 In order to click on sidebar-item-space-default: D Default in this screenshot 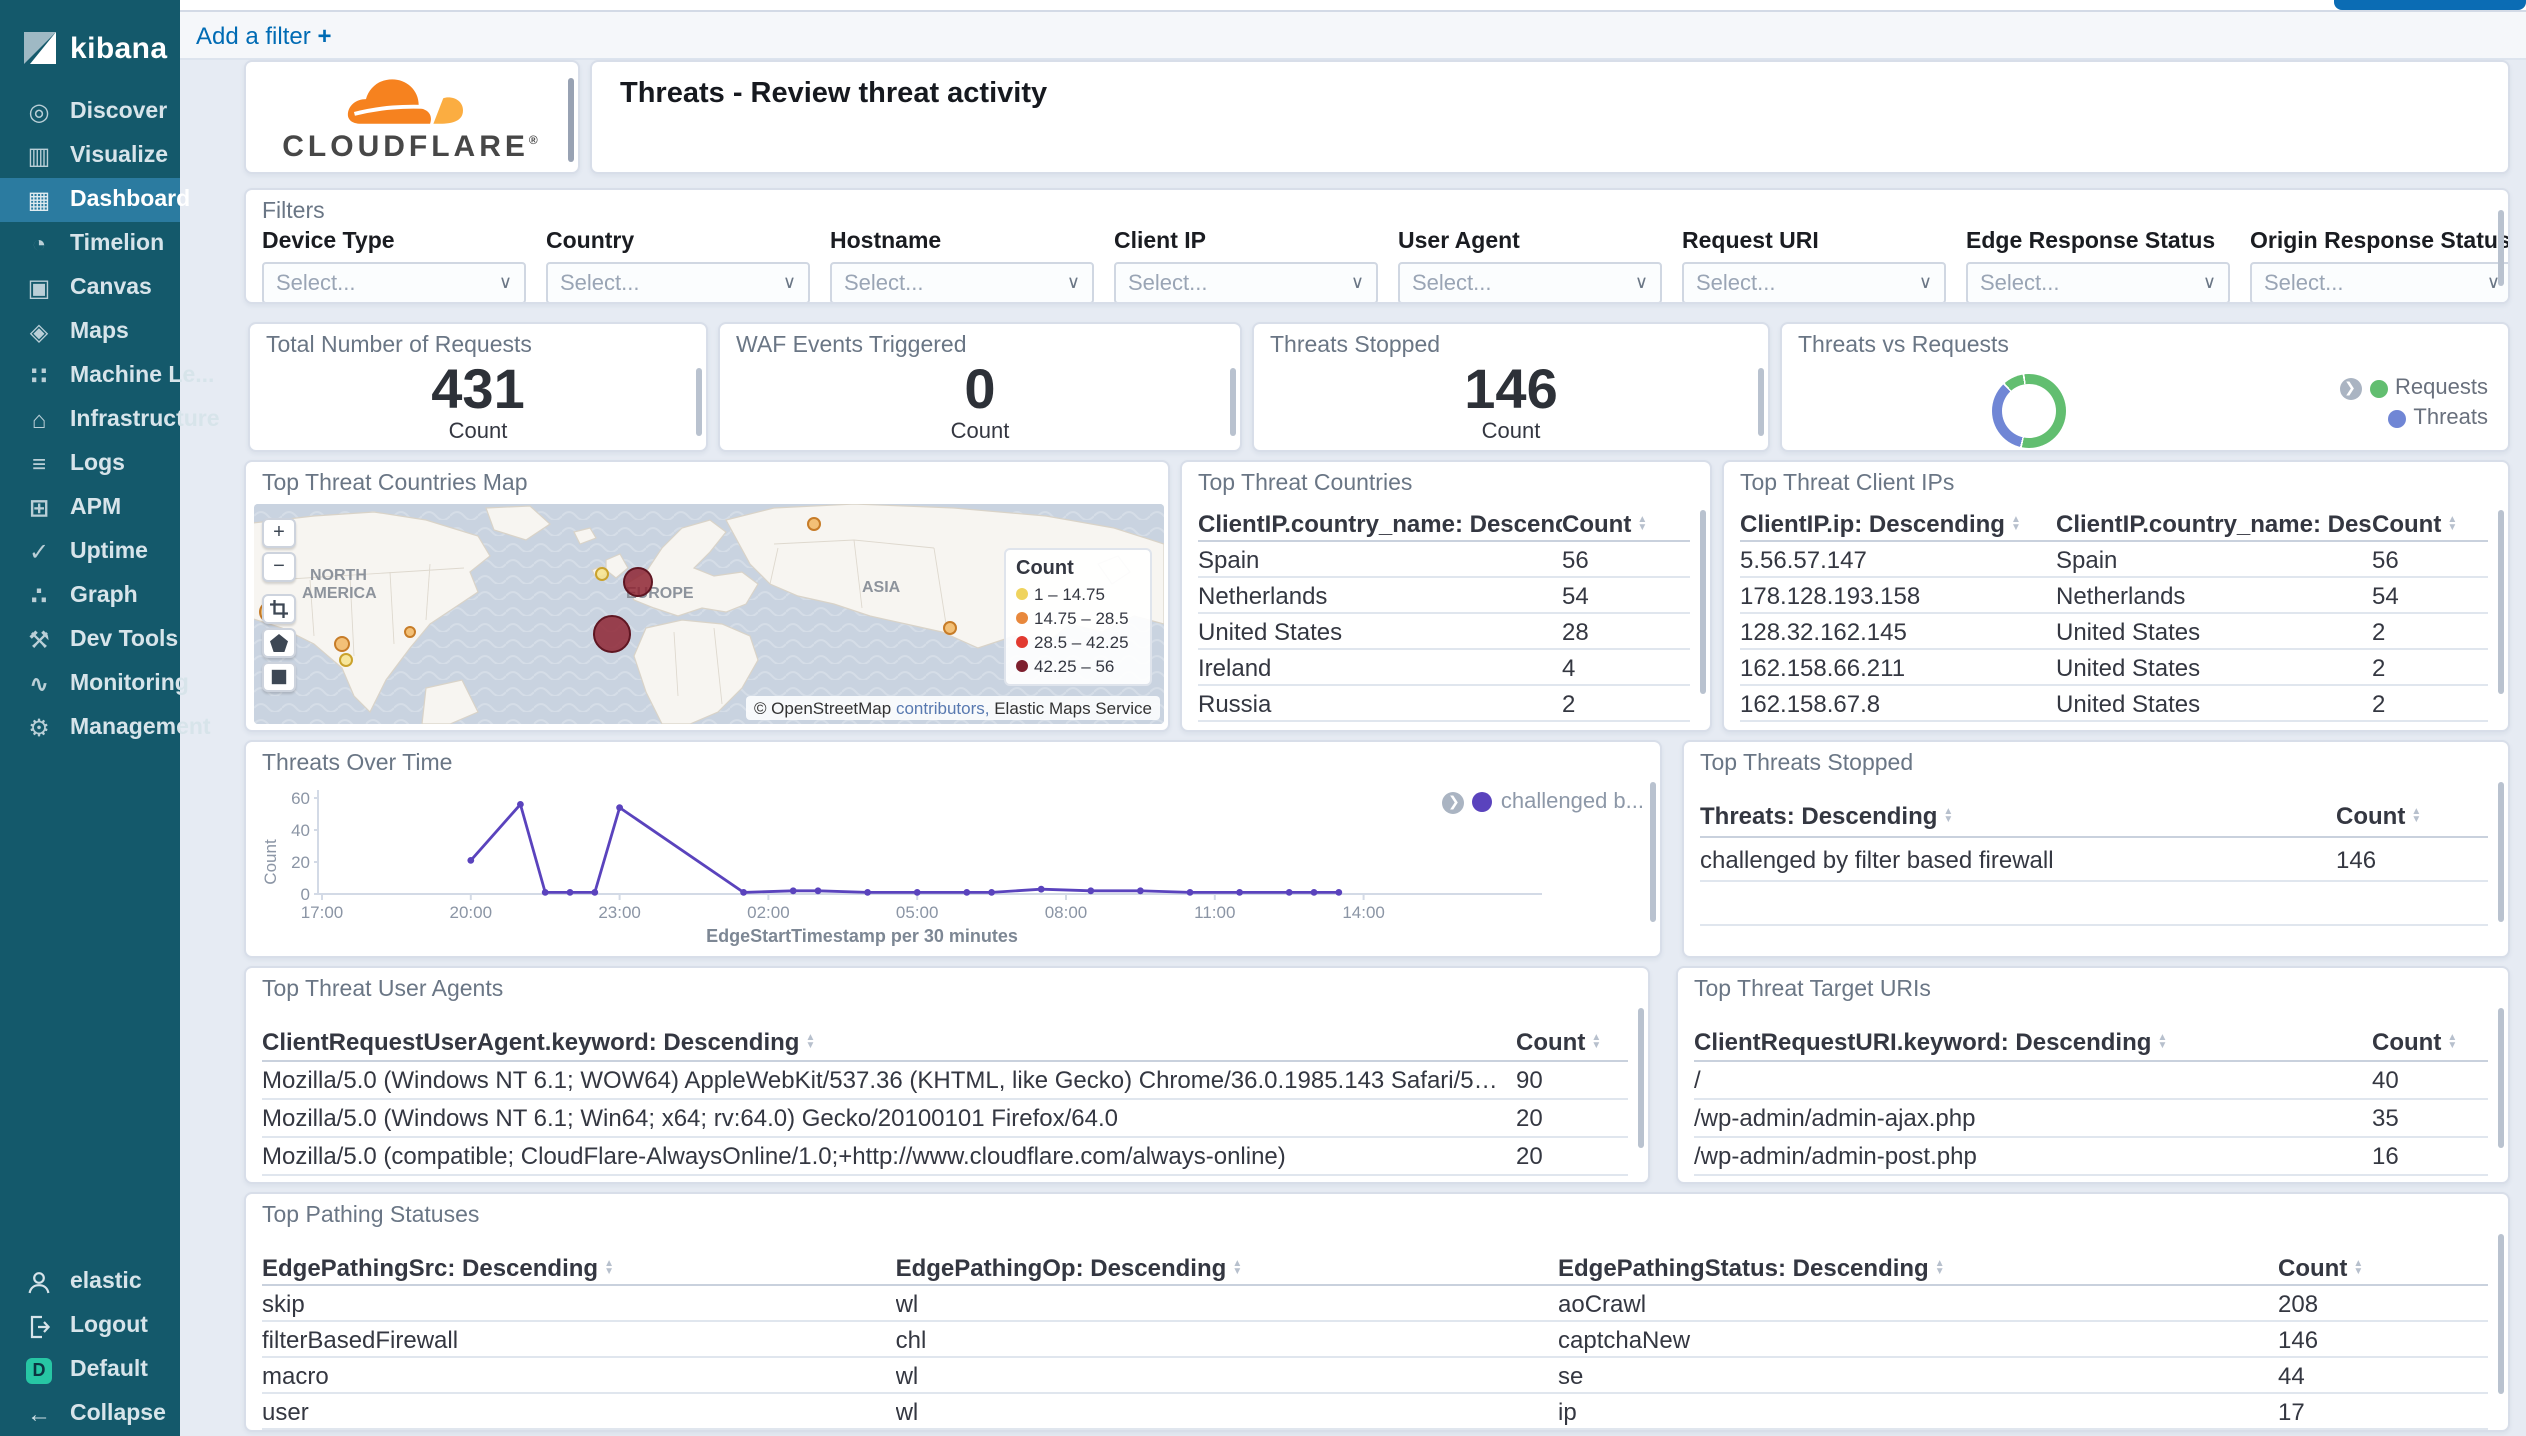, I will do `click(90, 1370)`.